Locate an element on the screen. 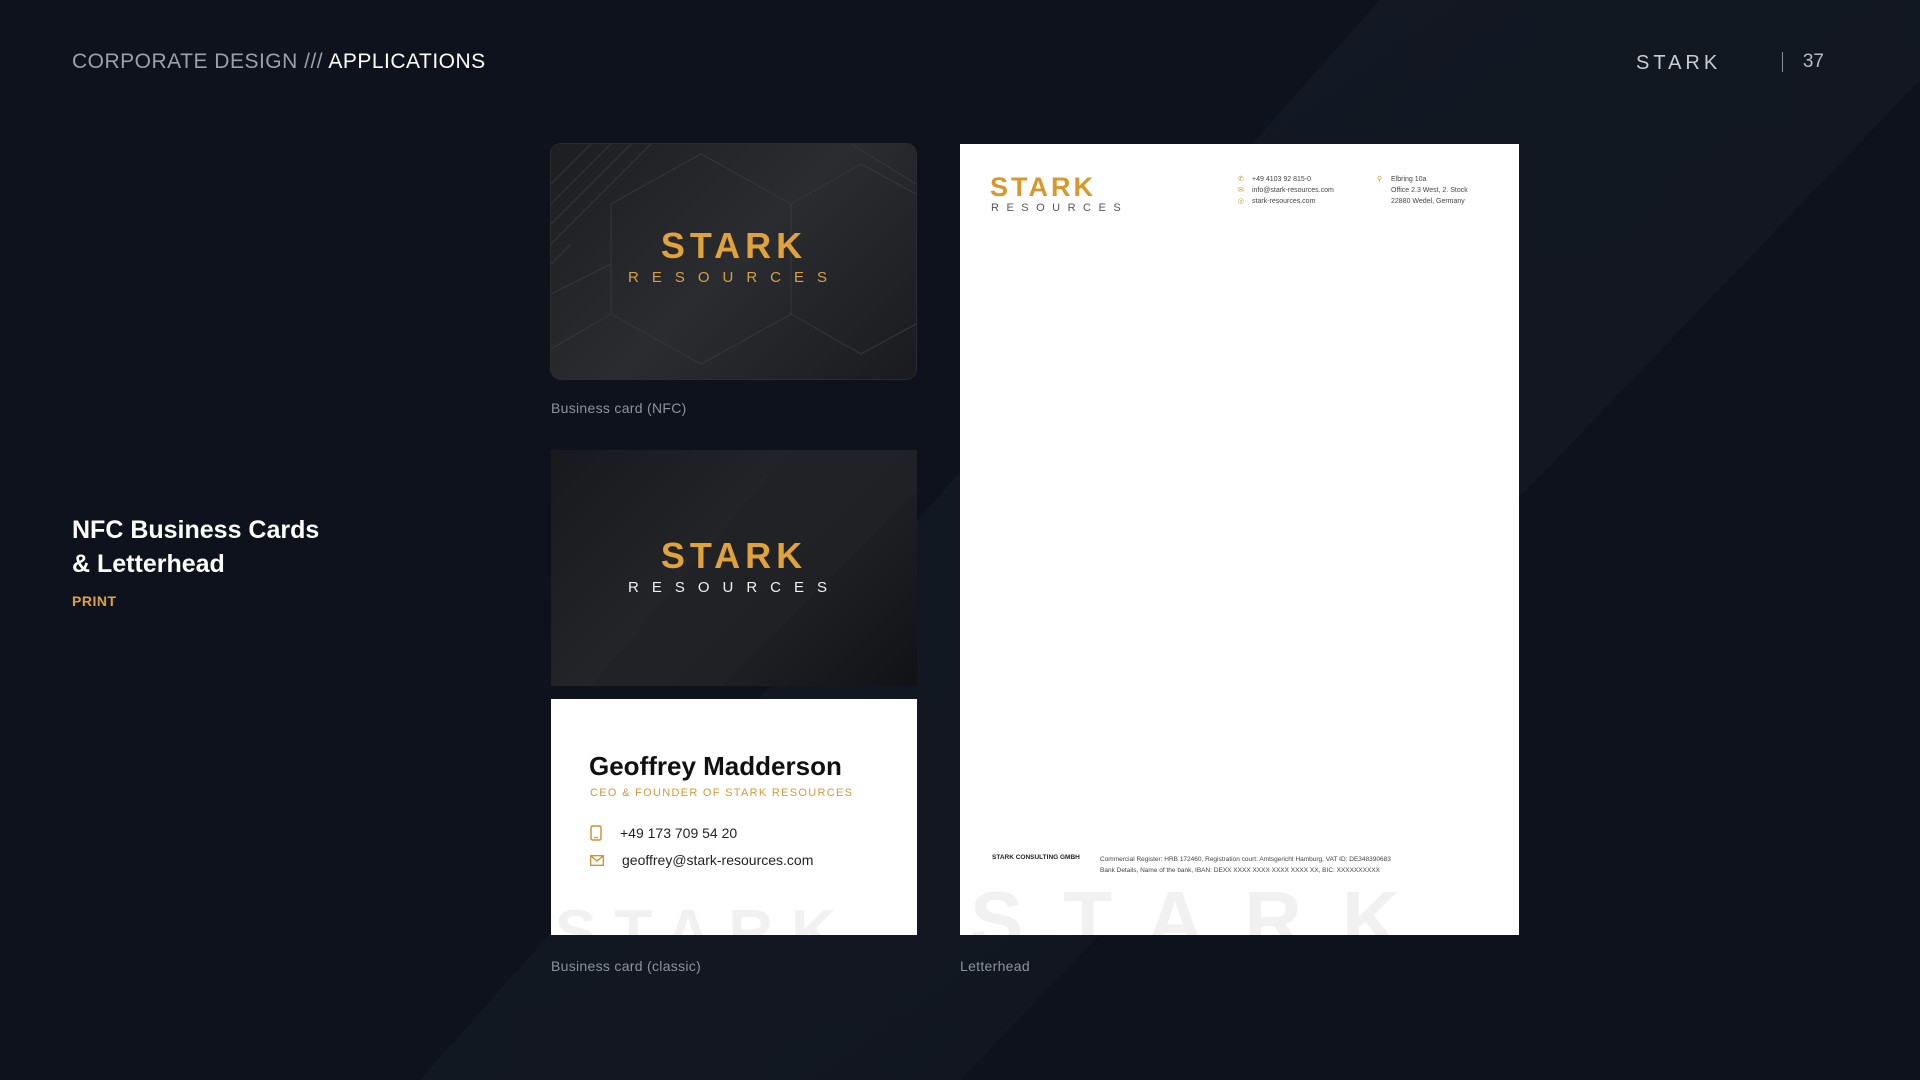  mail-icon is located at coordinates (597, 860).